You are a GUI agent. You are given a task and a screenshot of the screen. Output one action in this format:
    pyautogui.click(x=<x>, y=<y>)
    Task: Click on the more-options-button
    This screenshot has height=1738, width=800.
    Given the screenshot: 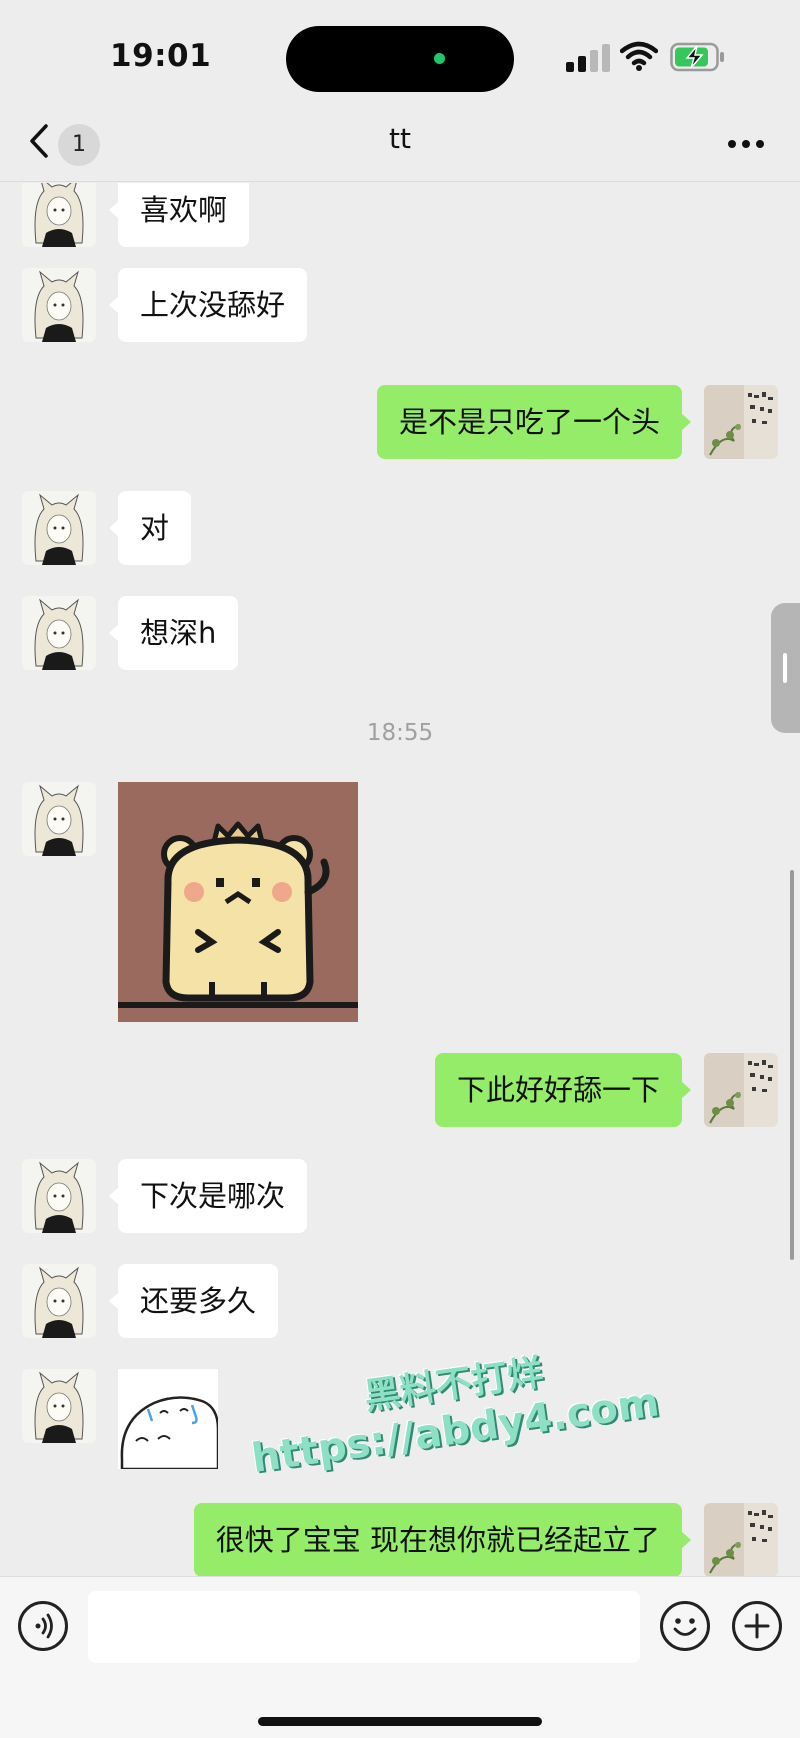 What is the action you would take?
    pyautogui.click(x=747, y=145)
    